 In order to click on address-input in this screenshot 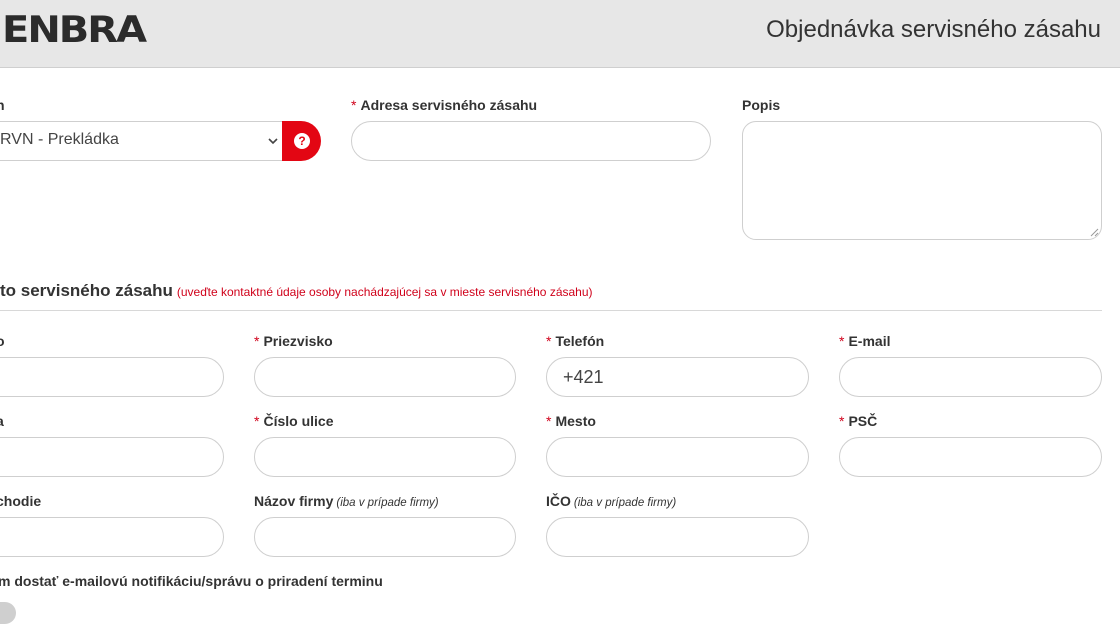, I will do `click(531, 141)`.